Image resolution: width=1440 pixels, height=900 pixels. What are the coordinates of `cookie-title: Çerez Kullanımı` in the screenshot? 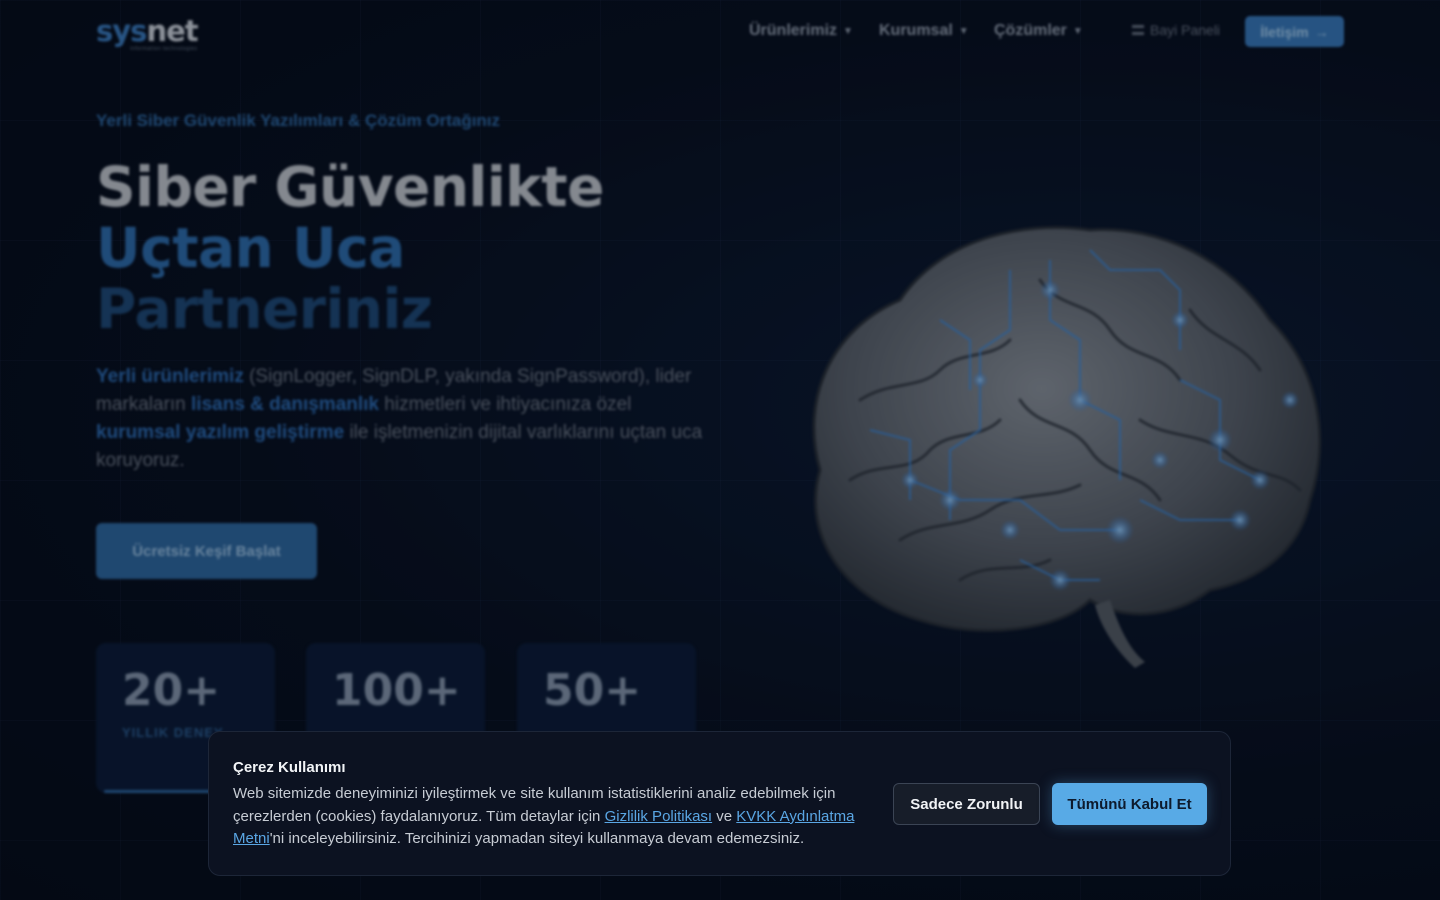 It's located at (289, 767).